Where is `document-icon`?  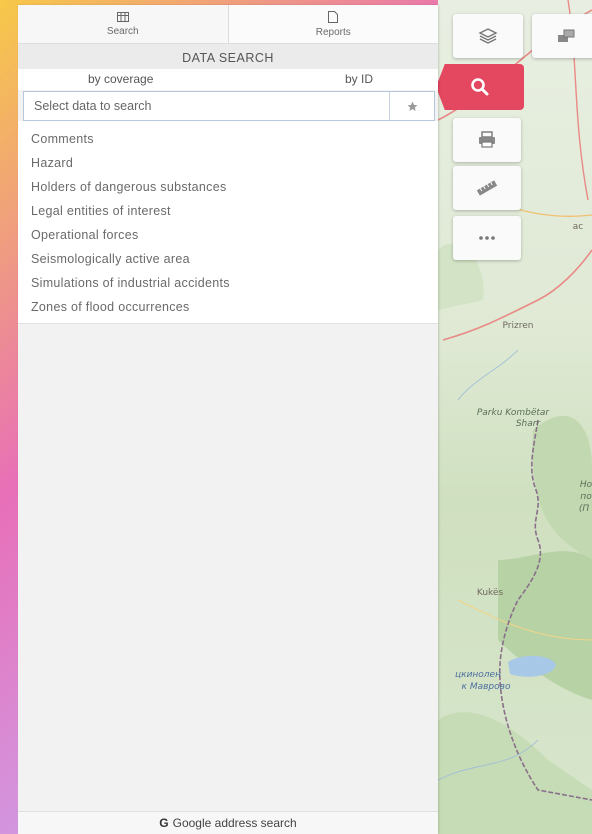 document-icon is located at coordinates (333, 17).